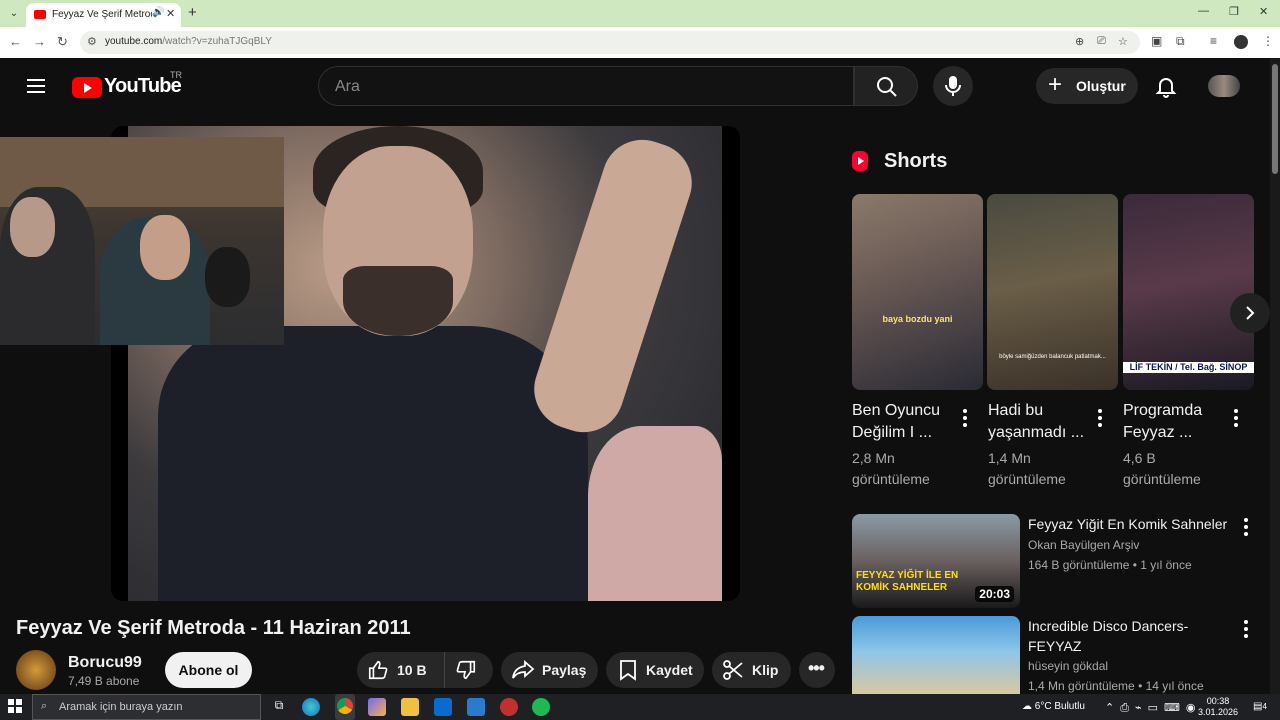  What do you see at coordinates (476, 707) in the screenshot?
I see `store-icon` at bounding box center [476, 707].